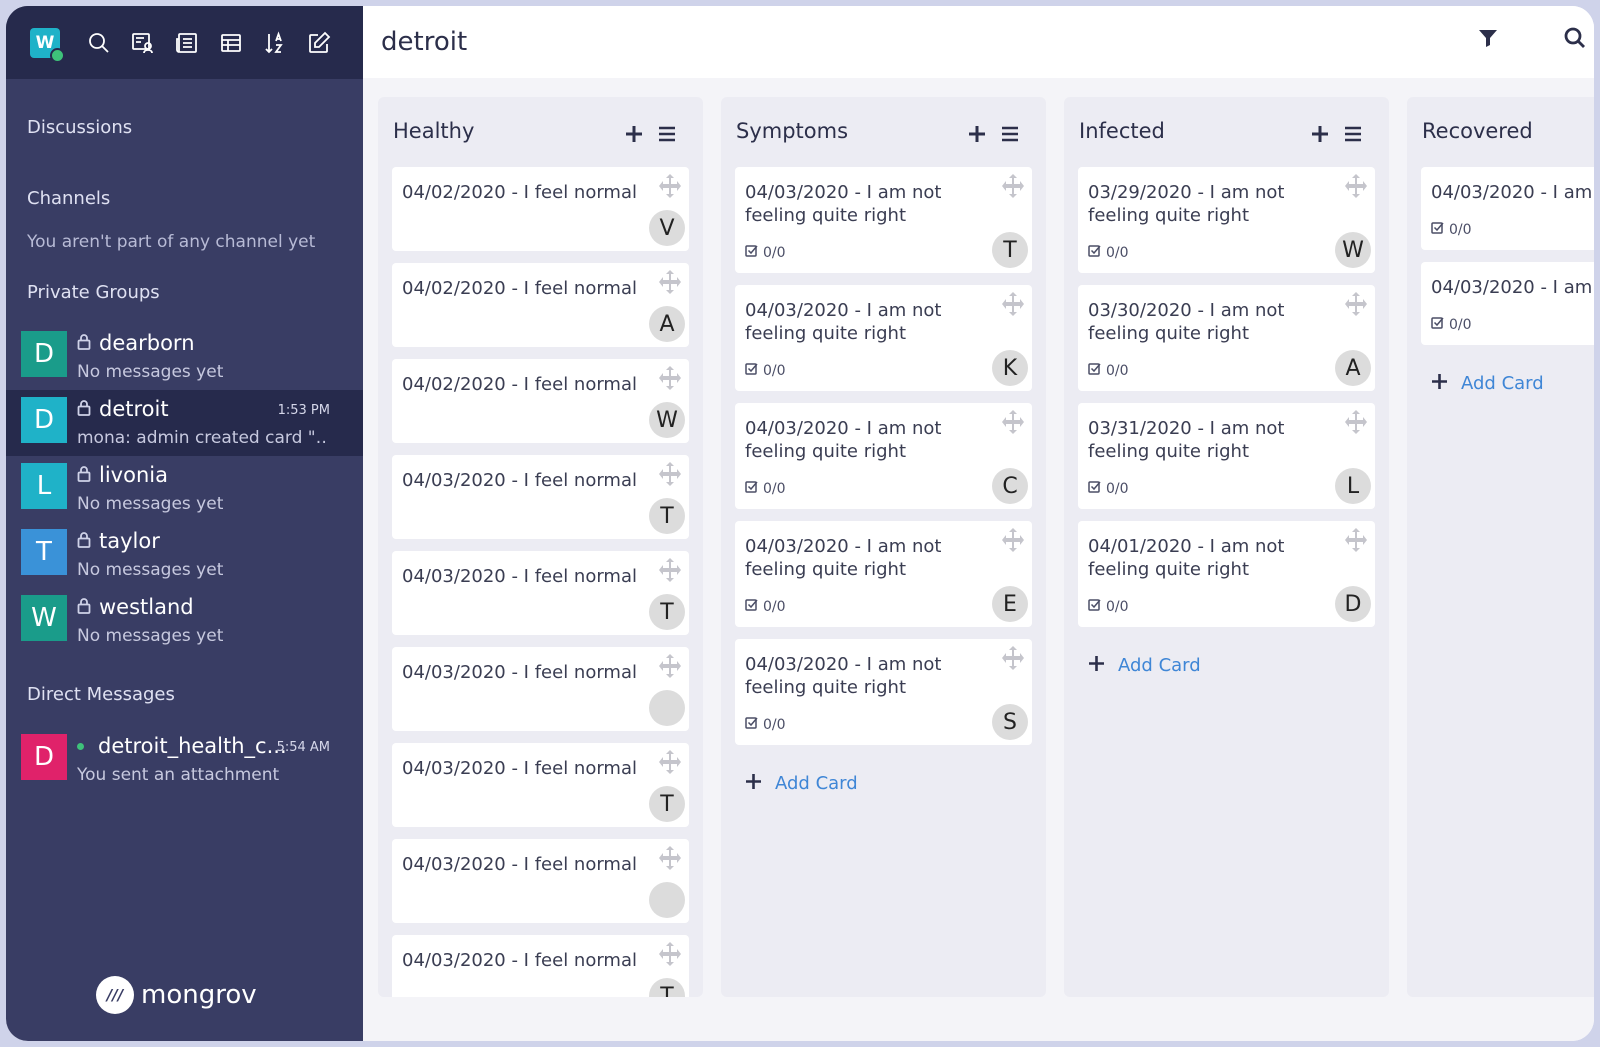  I want to click on plus-icon, so click(753, 783).